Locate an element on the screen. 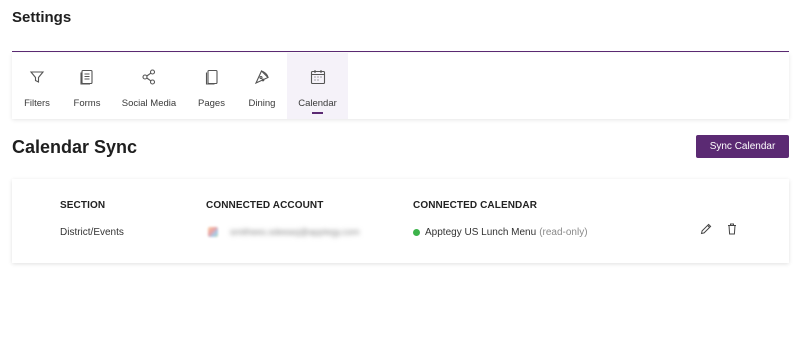 The width and height of the screenshot is (801, 353). tab-calendar: Calendar is located at coordinates (317, 86).